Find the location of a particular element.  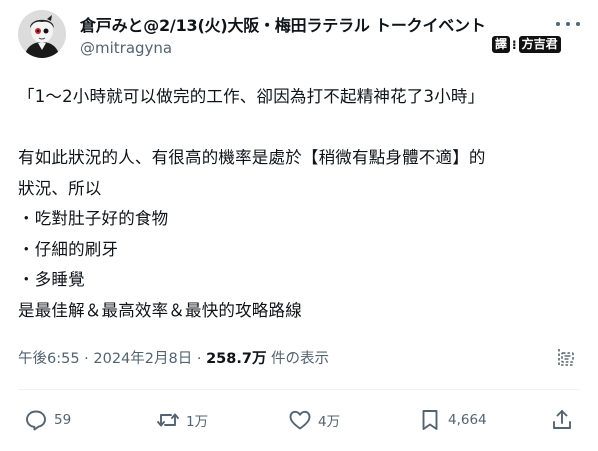

tweet-text-line: 是最佳解＆最高效率＆最快的攻略路線 is located at coordinates (160, 310).